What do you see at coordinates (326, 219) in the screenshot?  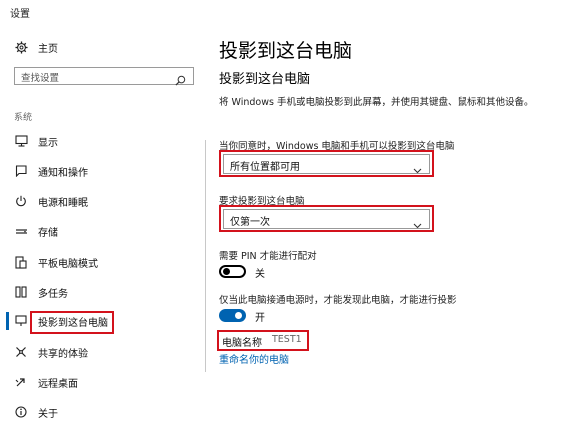 I see `request-dropdown: 仅第一次` at bounding box center [326, 219].